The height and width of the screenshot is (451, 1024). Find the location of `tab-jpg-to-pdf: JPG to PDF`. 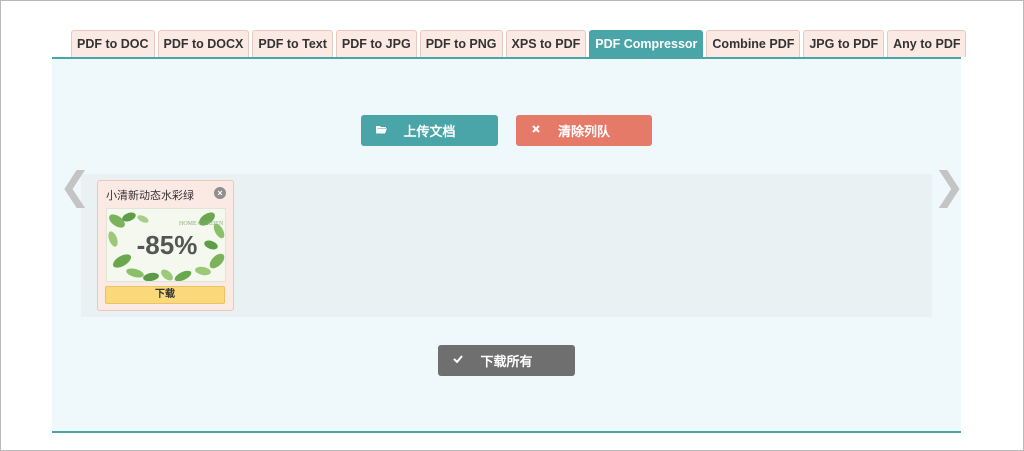

tab-jpg-to-pdf: JPG to PDF is located at coordinates (844, 43).